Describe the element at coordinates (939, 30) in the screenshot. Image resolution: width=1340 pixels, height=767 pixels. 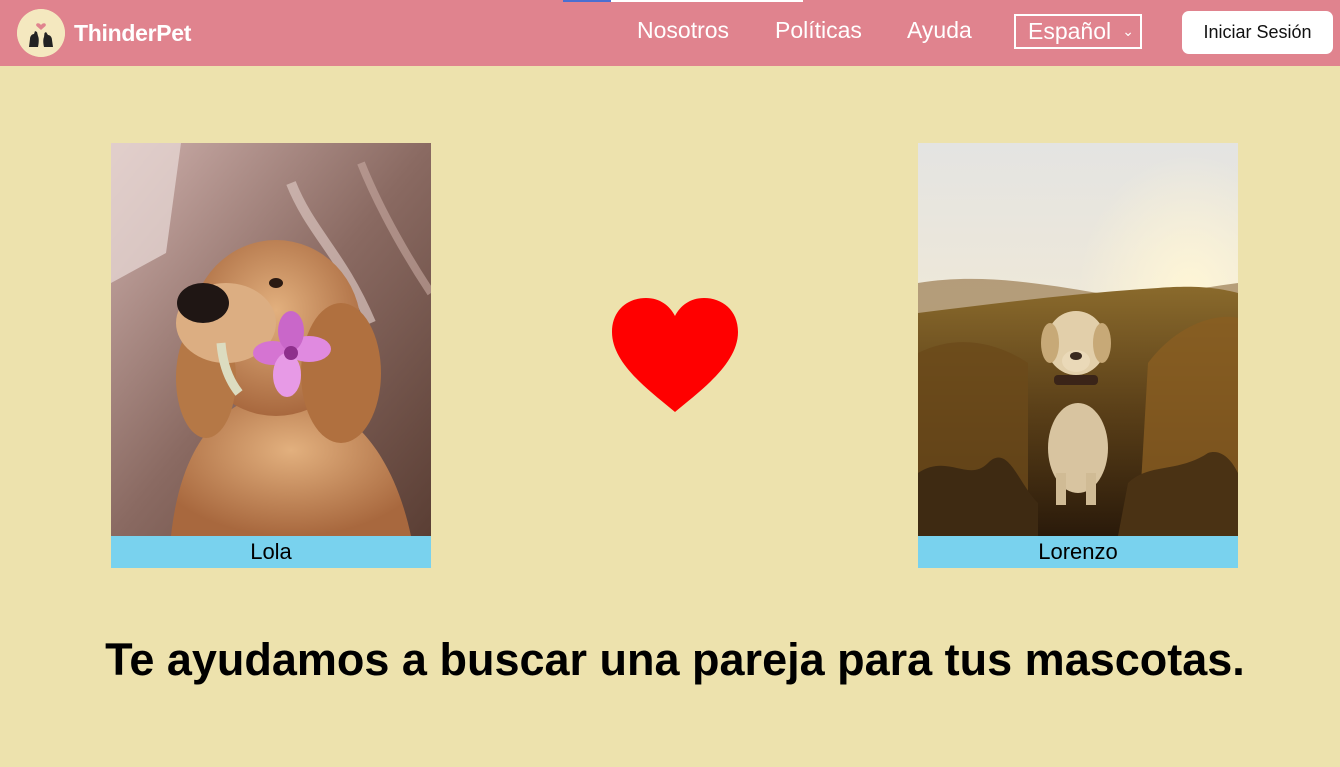
I see `nav-link-ayuda: Ayuda` at that location.